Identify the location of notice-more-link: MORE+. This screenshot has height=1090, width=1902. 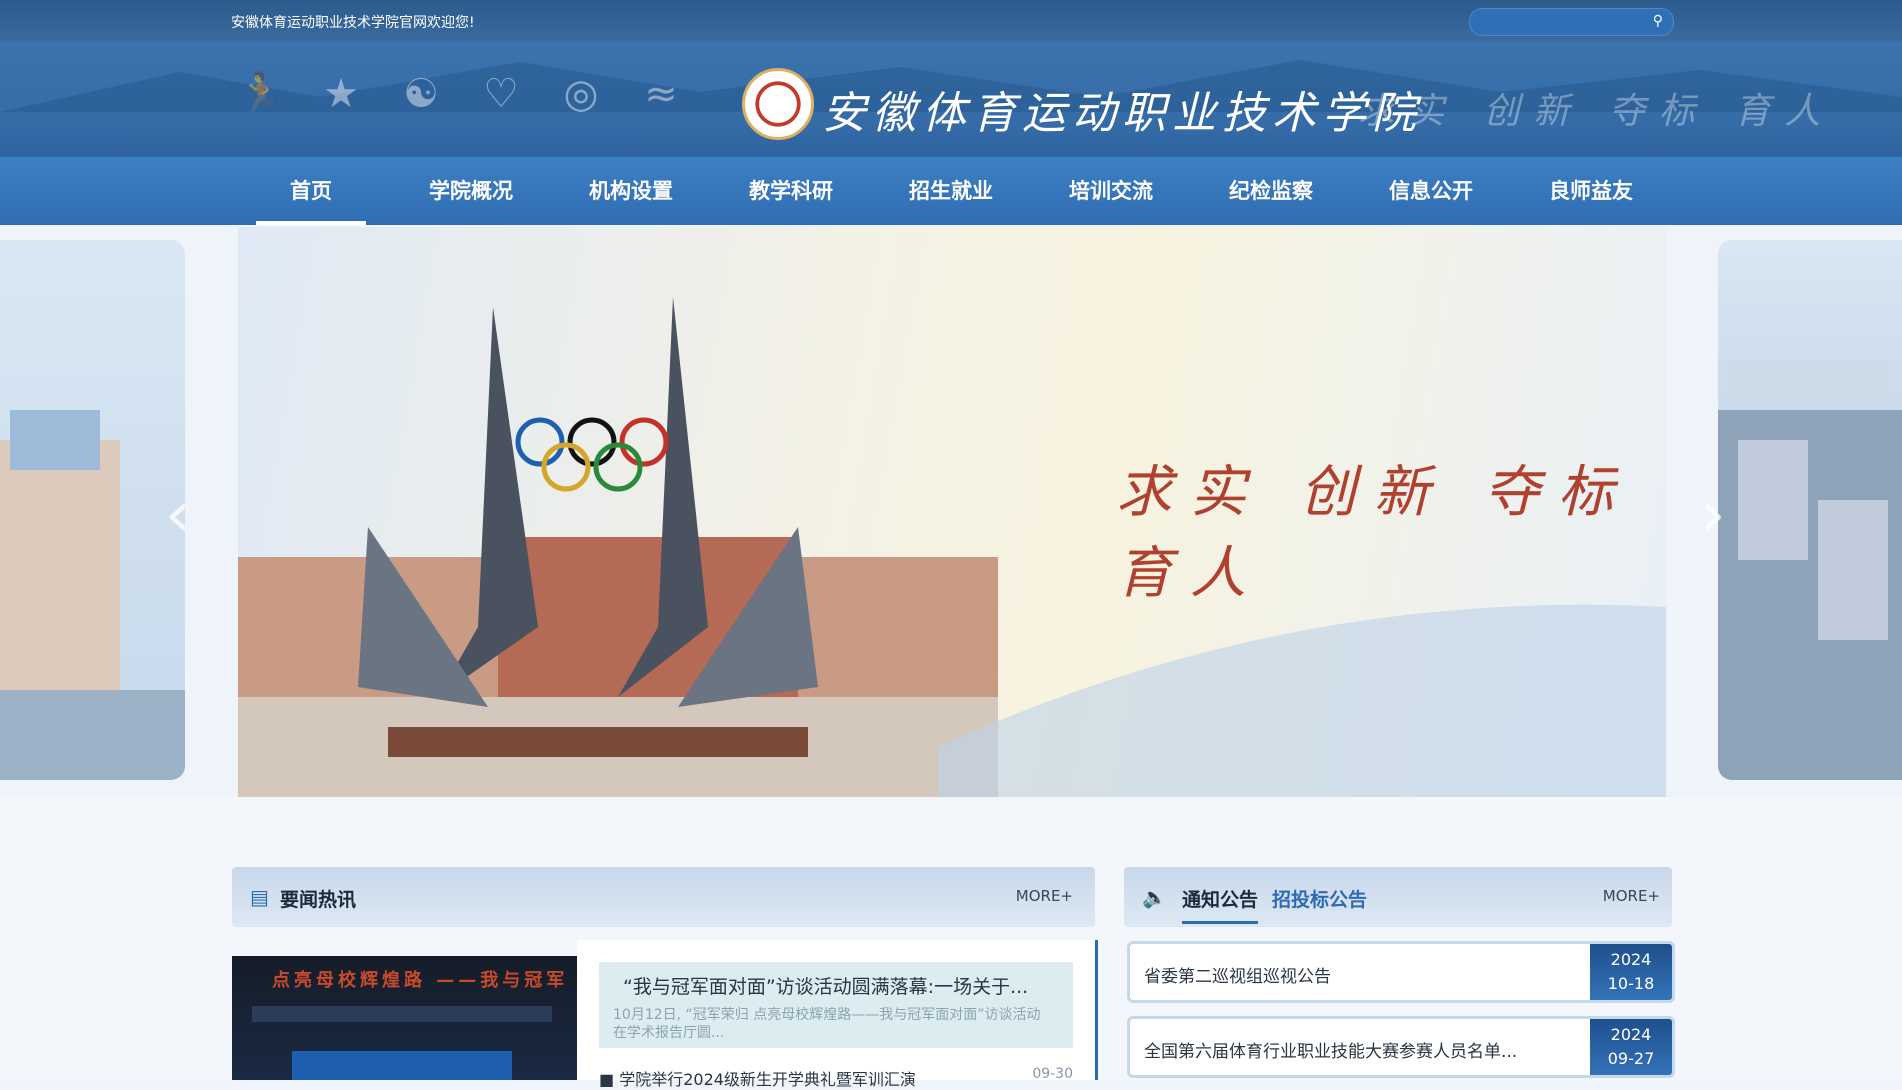
(1631, 896).